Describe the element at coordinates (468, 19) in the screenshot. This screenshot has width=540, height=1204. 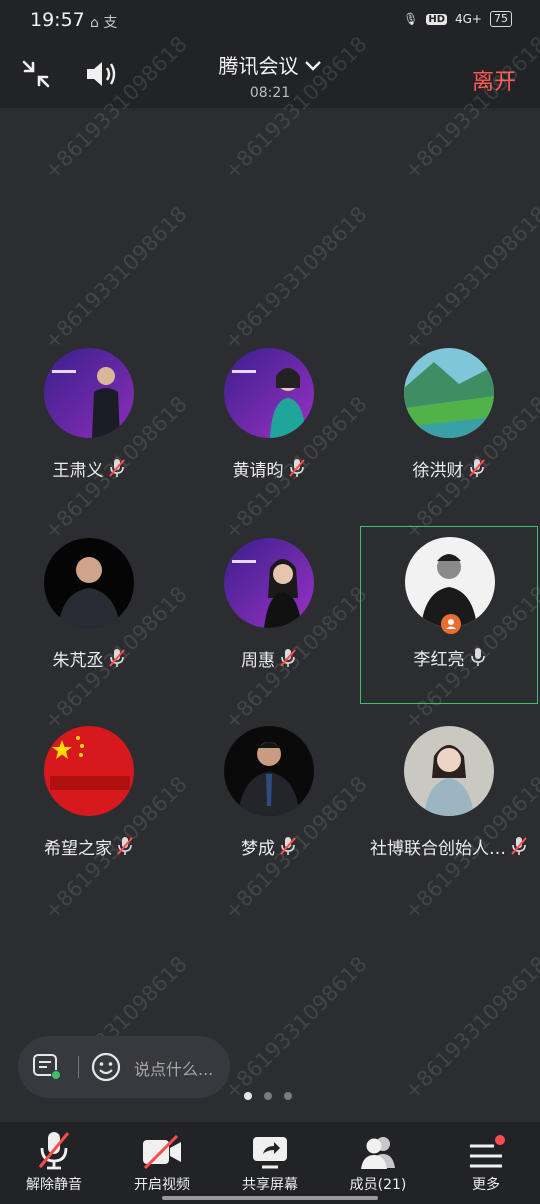
I see `network-label: 4G+` at that location.